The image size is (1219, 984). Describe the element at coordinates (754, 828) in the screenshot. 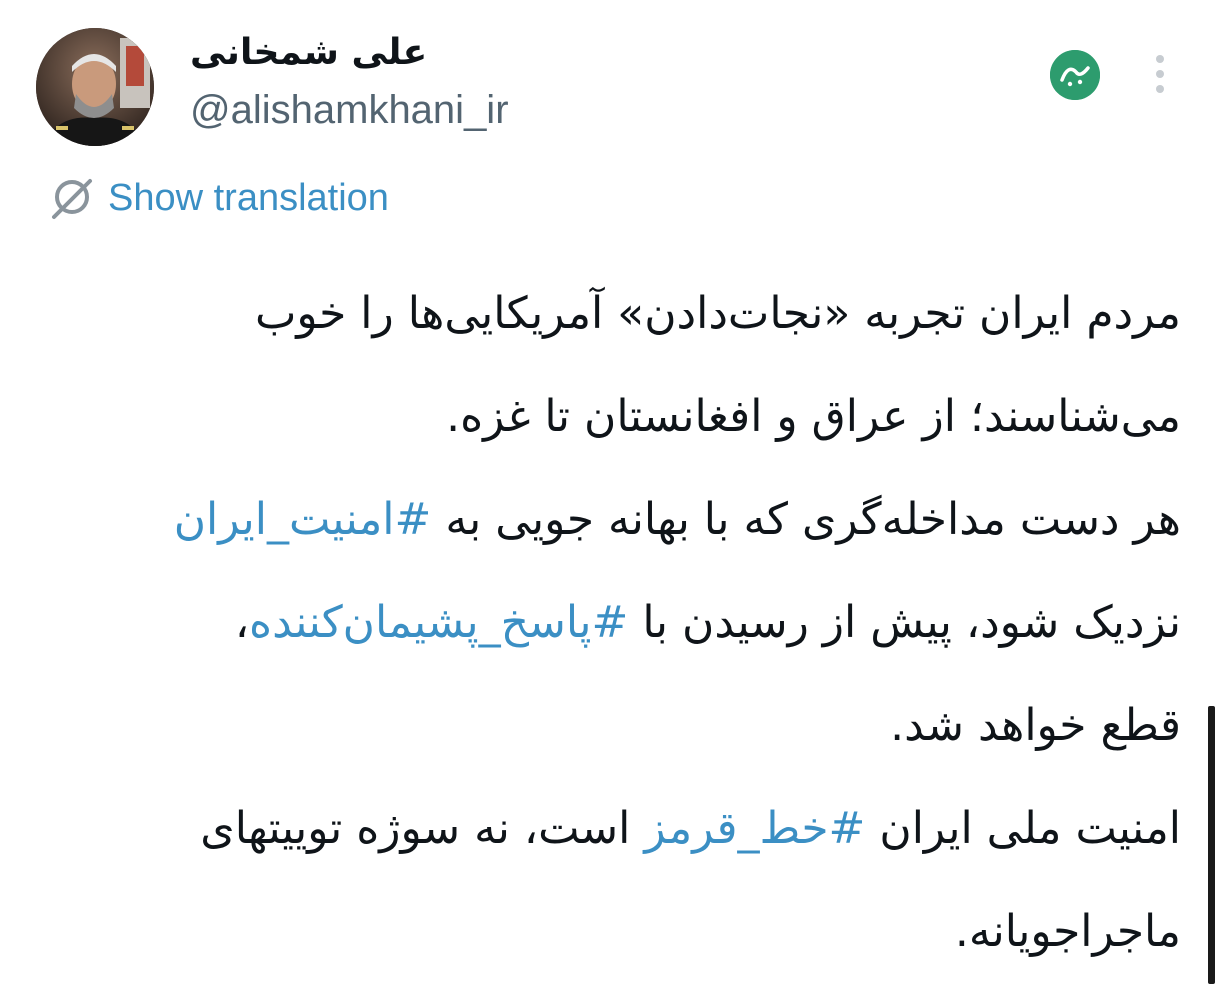

I see `hashtag-link: #خط_قرمز` at that location.